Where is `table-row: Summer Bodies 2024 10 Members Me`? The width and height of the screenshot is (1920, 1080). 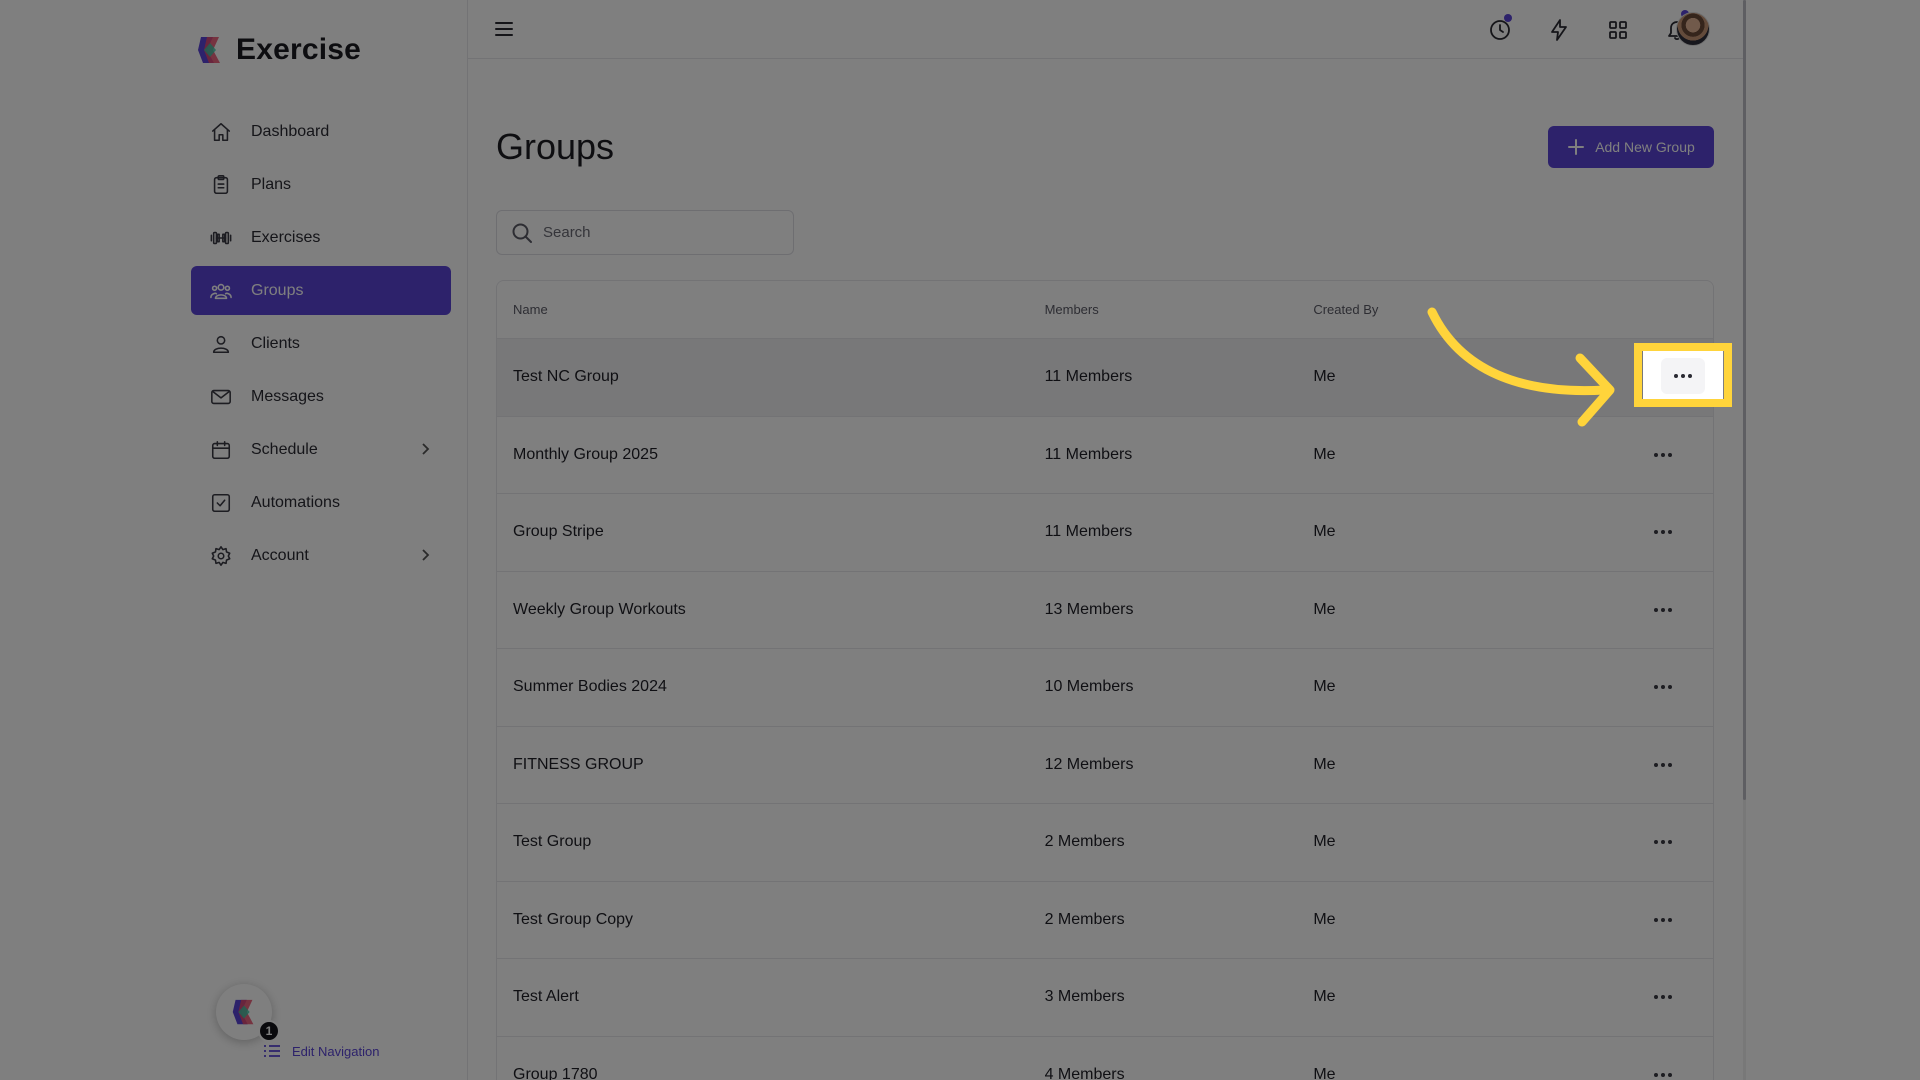 table-row: Summer Bodies 2024 10 Members Me is located at coordinates (1105, 688).